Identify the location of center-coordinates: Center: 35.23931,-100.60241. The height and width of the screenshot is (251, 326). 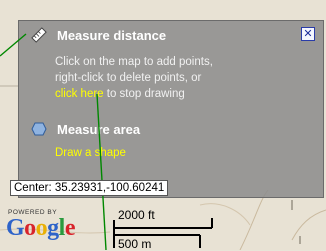
(89, 188).